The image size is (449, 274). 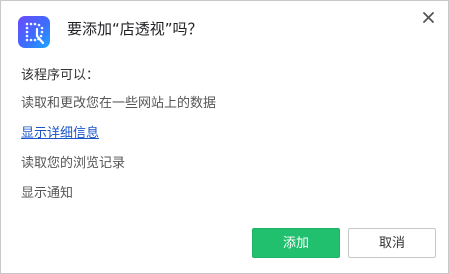 I want to click on close-button, so click(x=428, y=17).